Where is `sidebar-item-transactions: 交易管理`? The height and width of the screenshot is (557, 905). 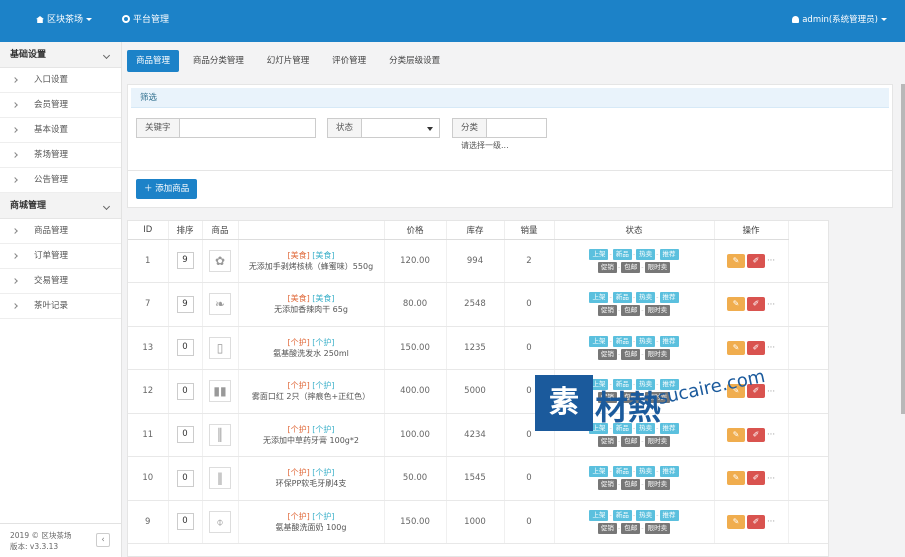
sidebar-item-transactions: 交易管理 is located at coordinates (60, 281).